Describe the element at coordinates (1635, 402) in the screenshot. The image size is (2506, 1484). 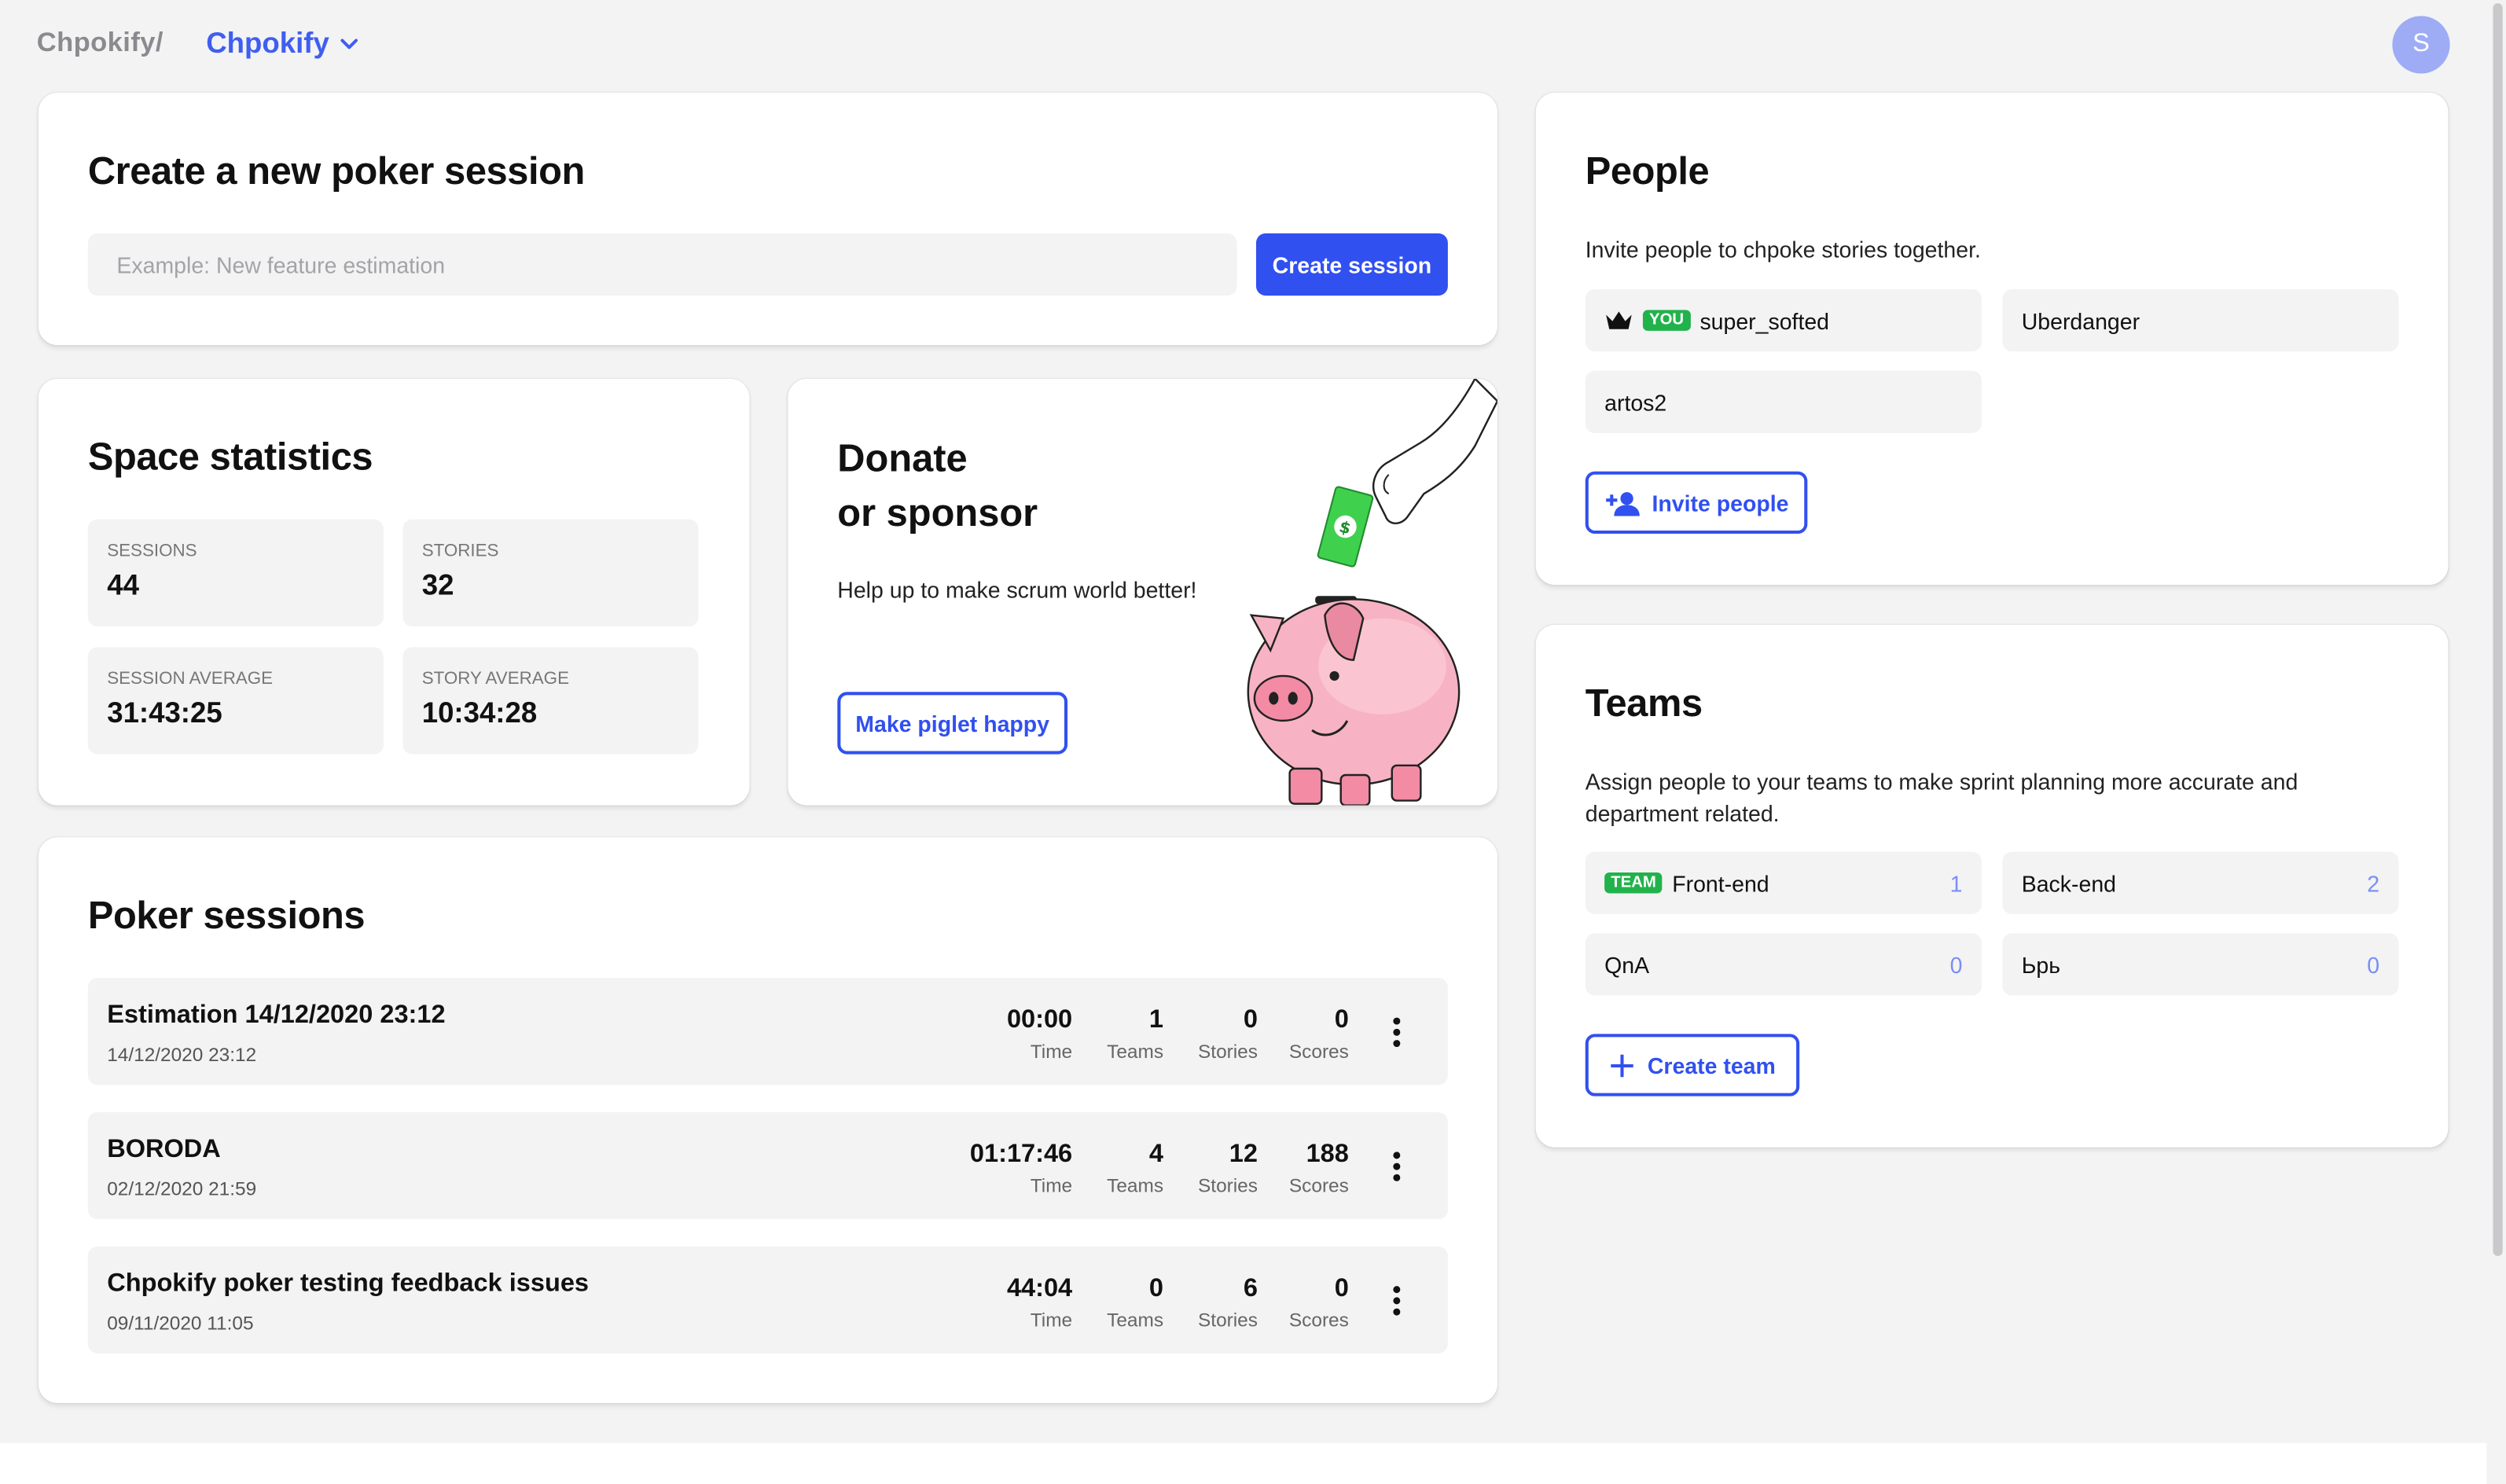
I see `member-name: artos2` at that location.